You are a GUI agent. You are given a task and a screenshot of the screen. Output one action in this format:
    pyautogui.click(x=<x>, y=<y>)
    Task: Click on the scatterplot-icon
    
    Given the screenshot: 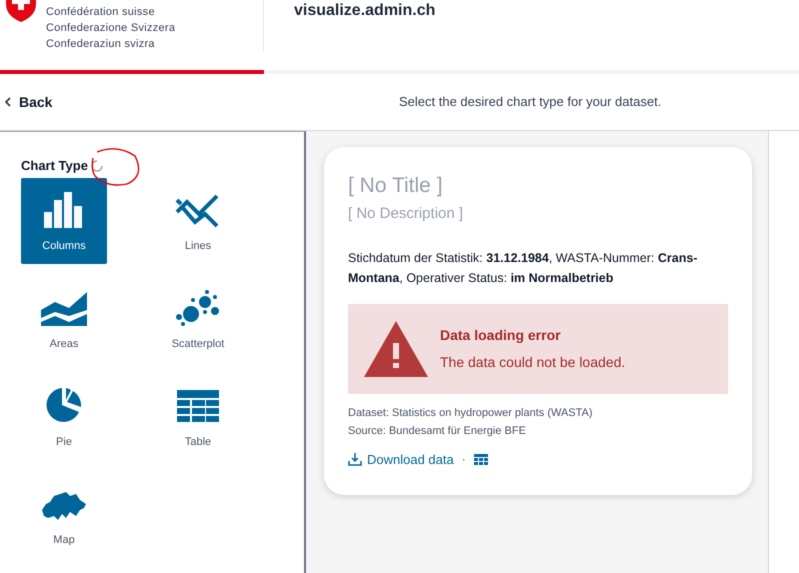 What is the action you would take?
    pyautogui.click(x=198, y=308)
    